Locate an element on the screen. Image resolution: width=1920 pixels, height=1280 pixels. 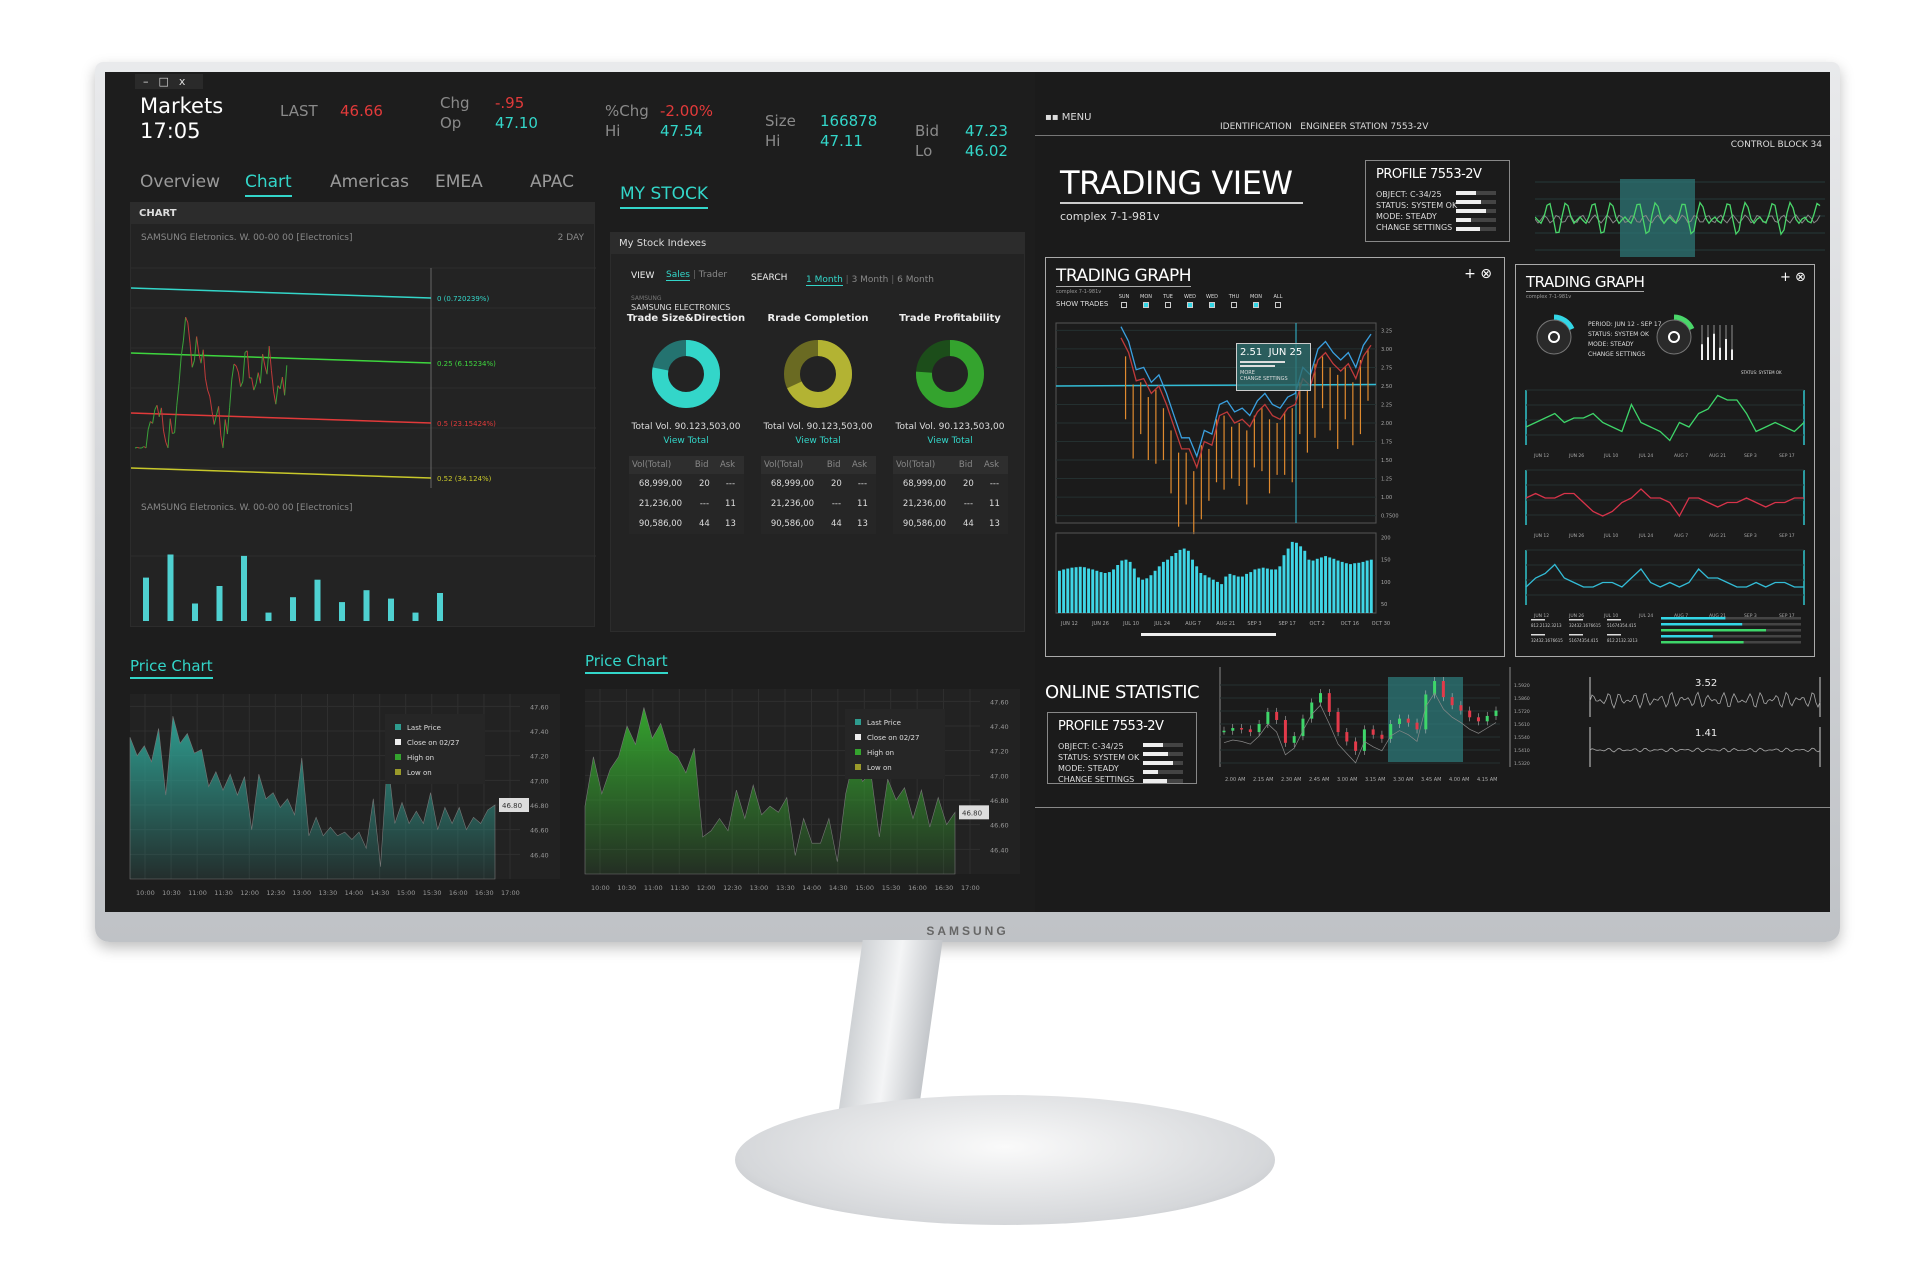
period-6-month: 6 Month is located at coordinates (915, 280).